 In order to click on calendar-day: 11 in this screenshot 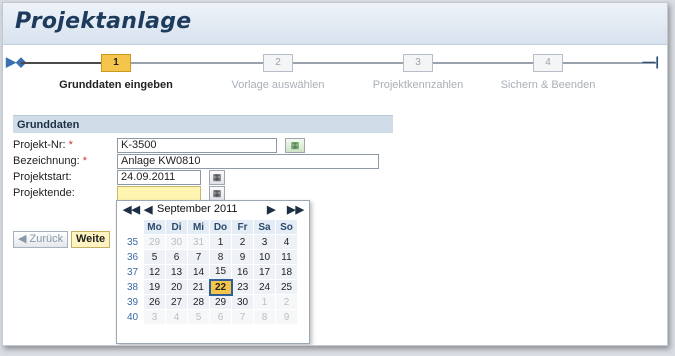, I will do `click(286, 257)`.